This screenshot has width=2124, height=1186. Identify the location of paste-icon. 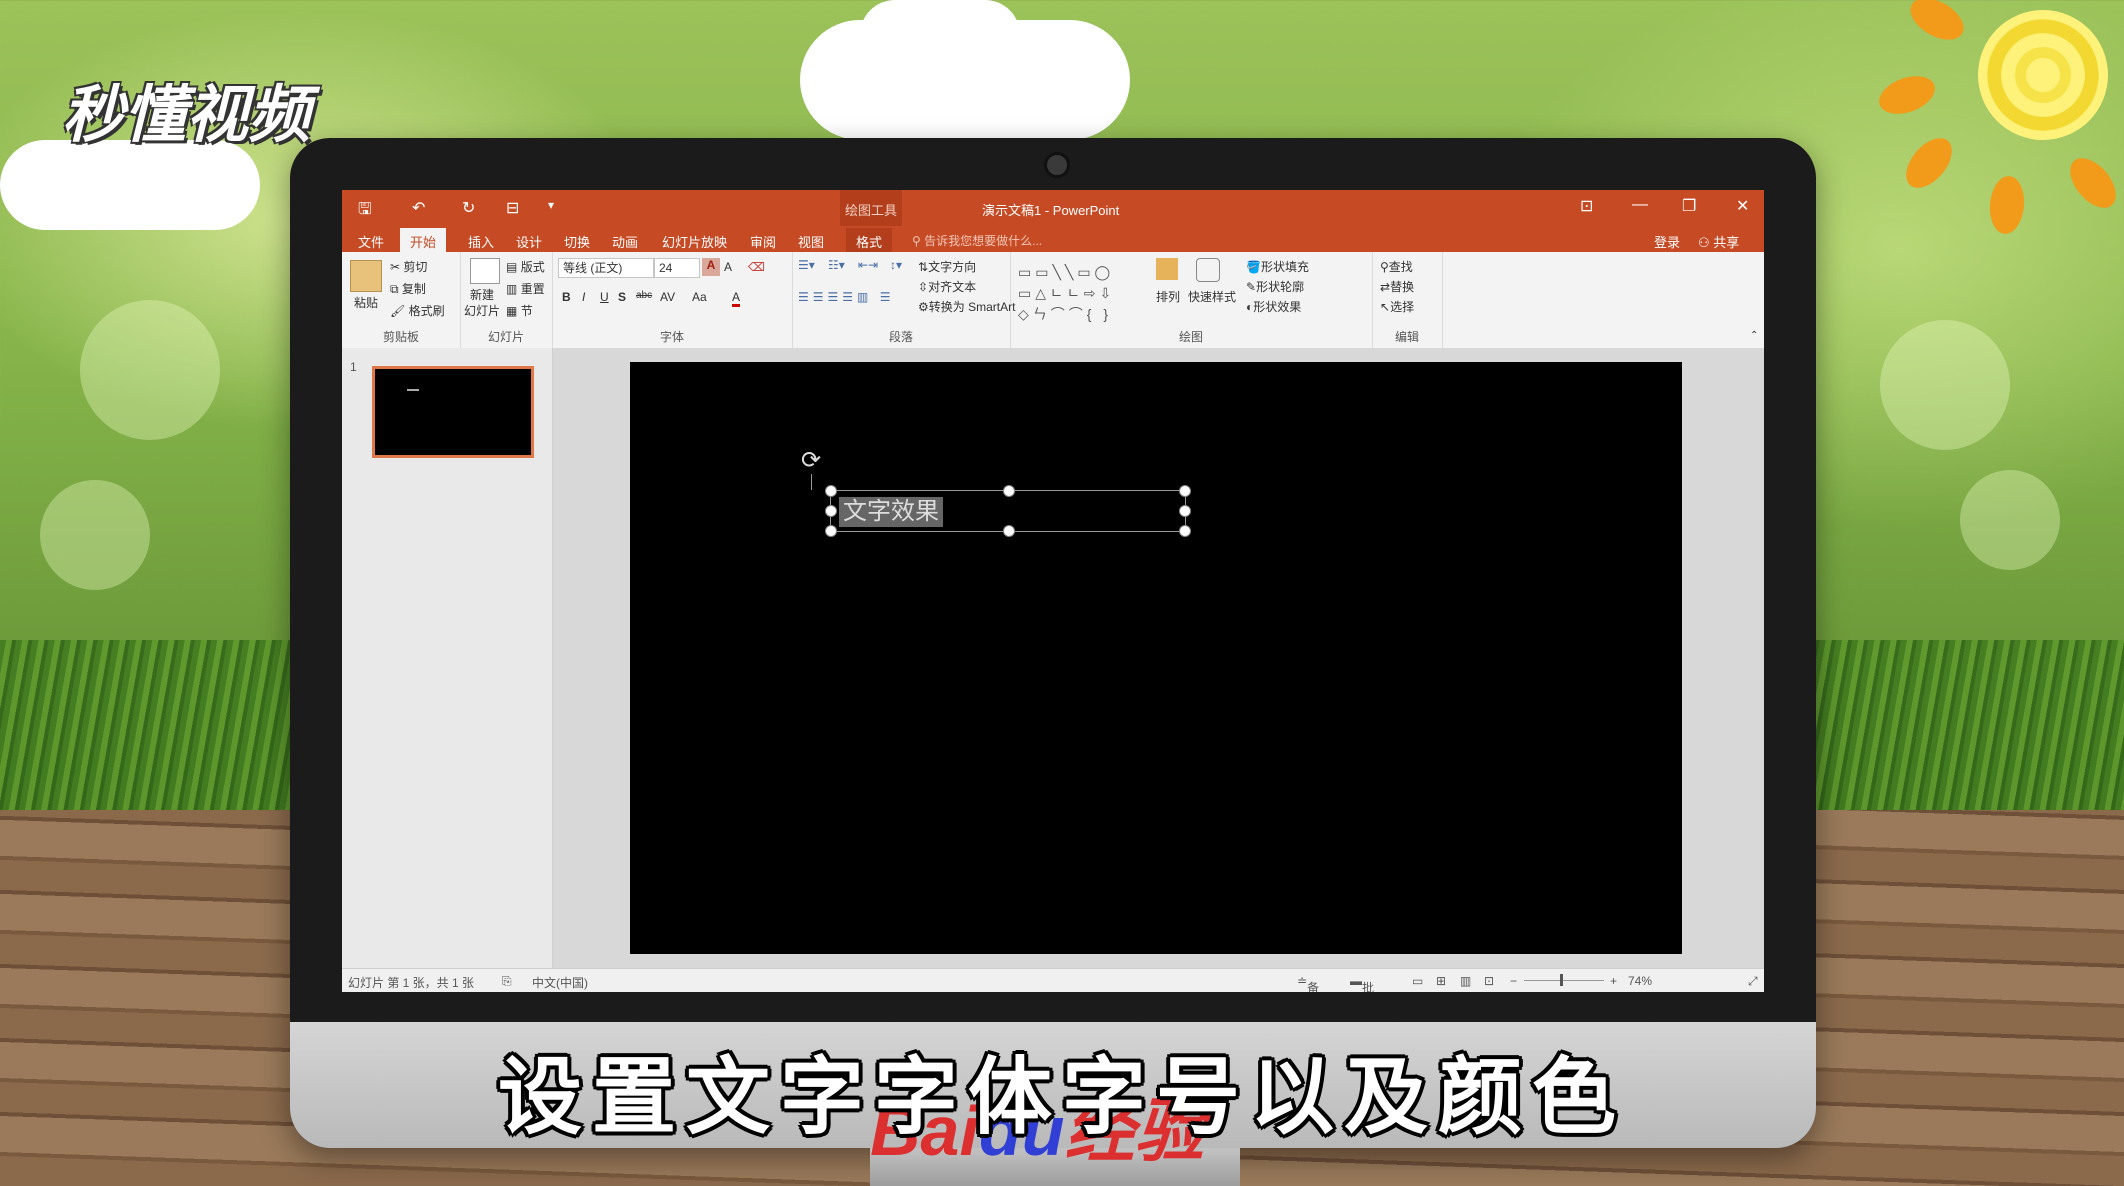
(366, 276).